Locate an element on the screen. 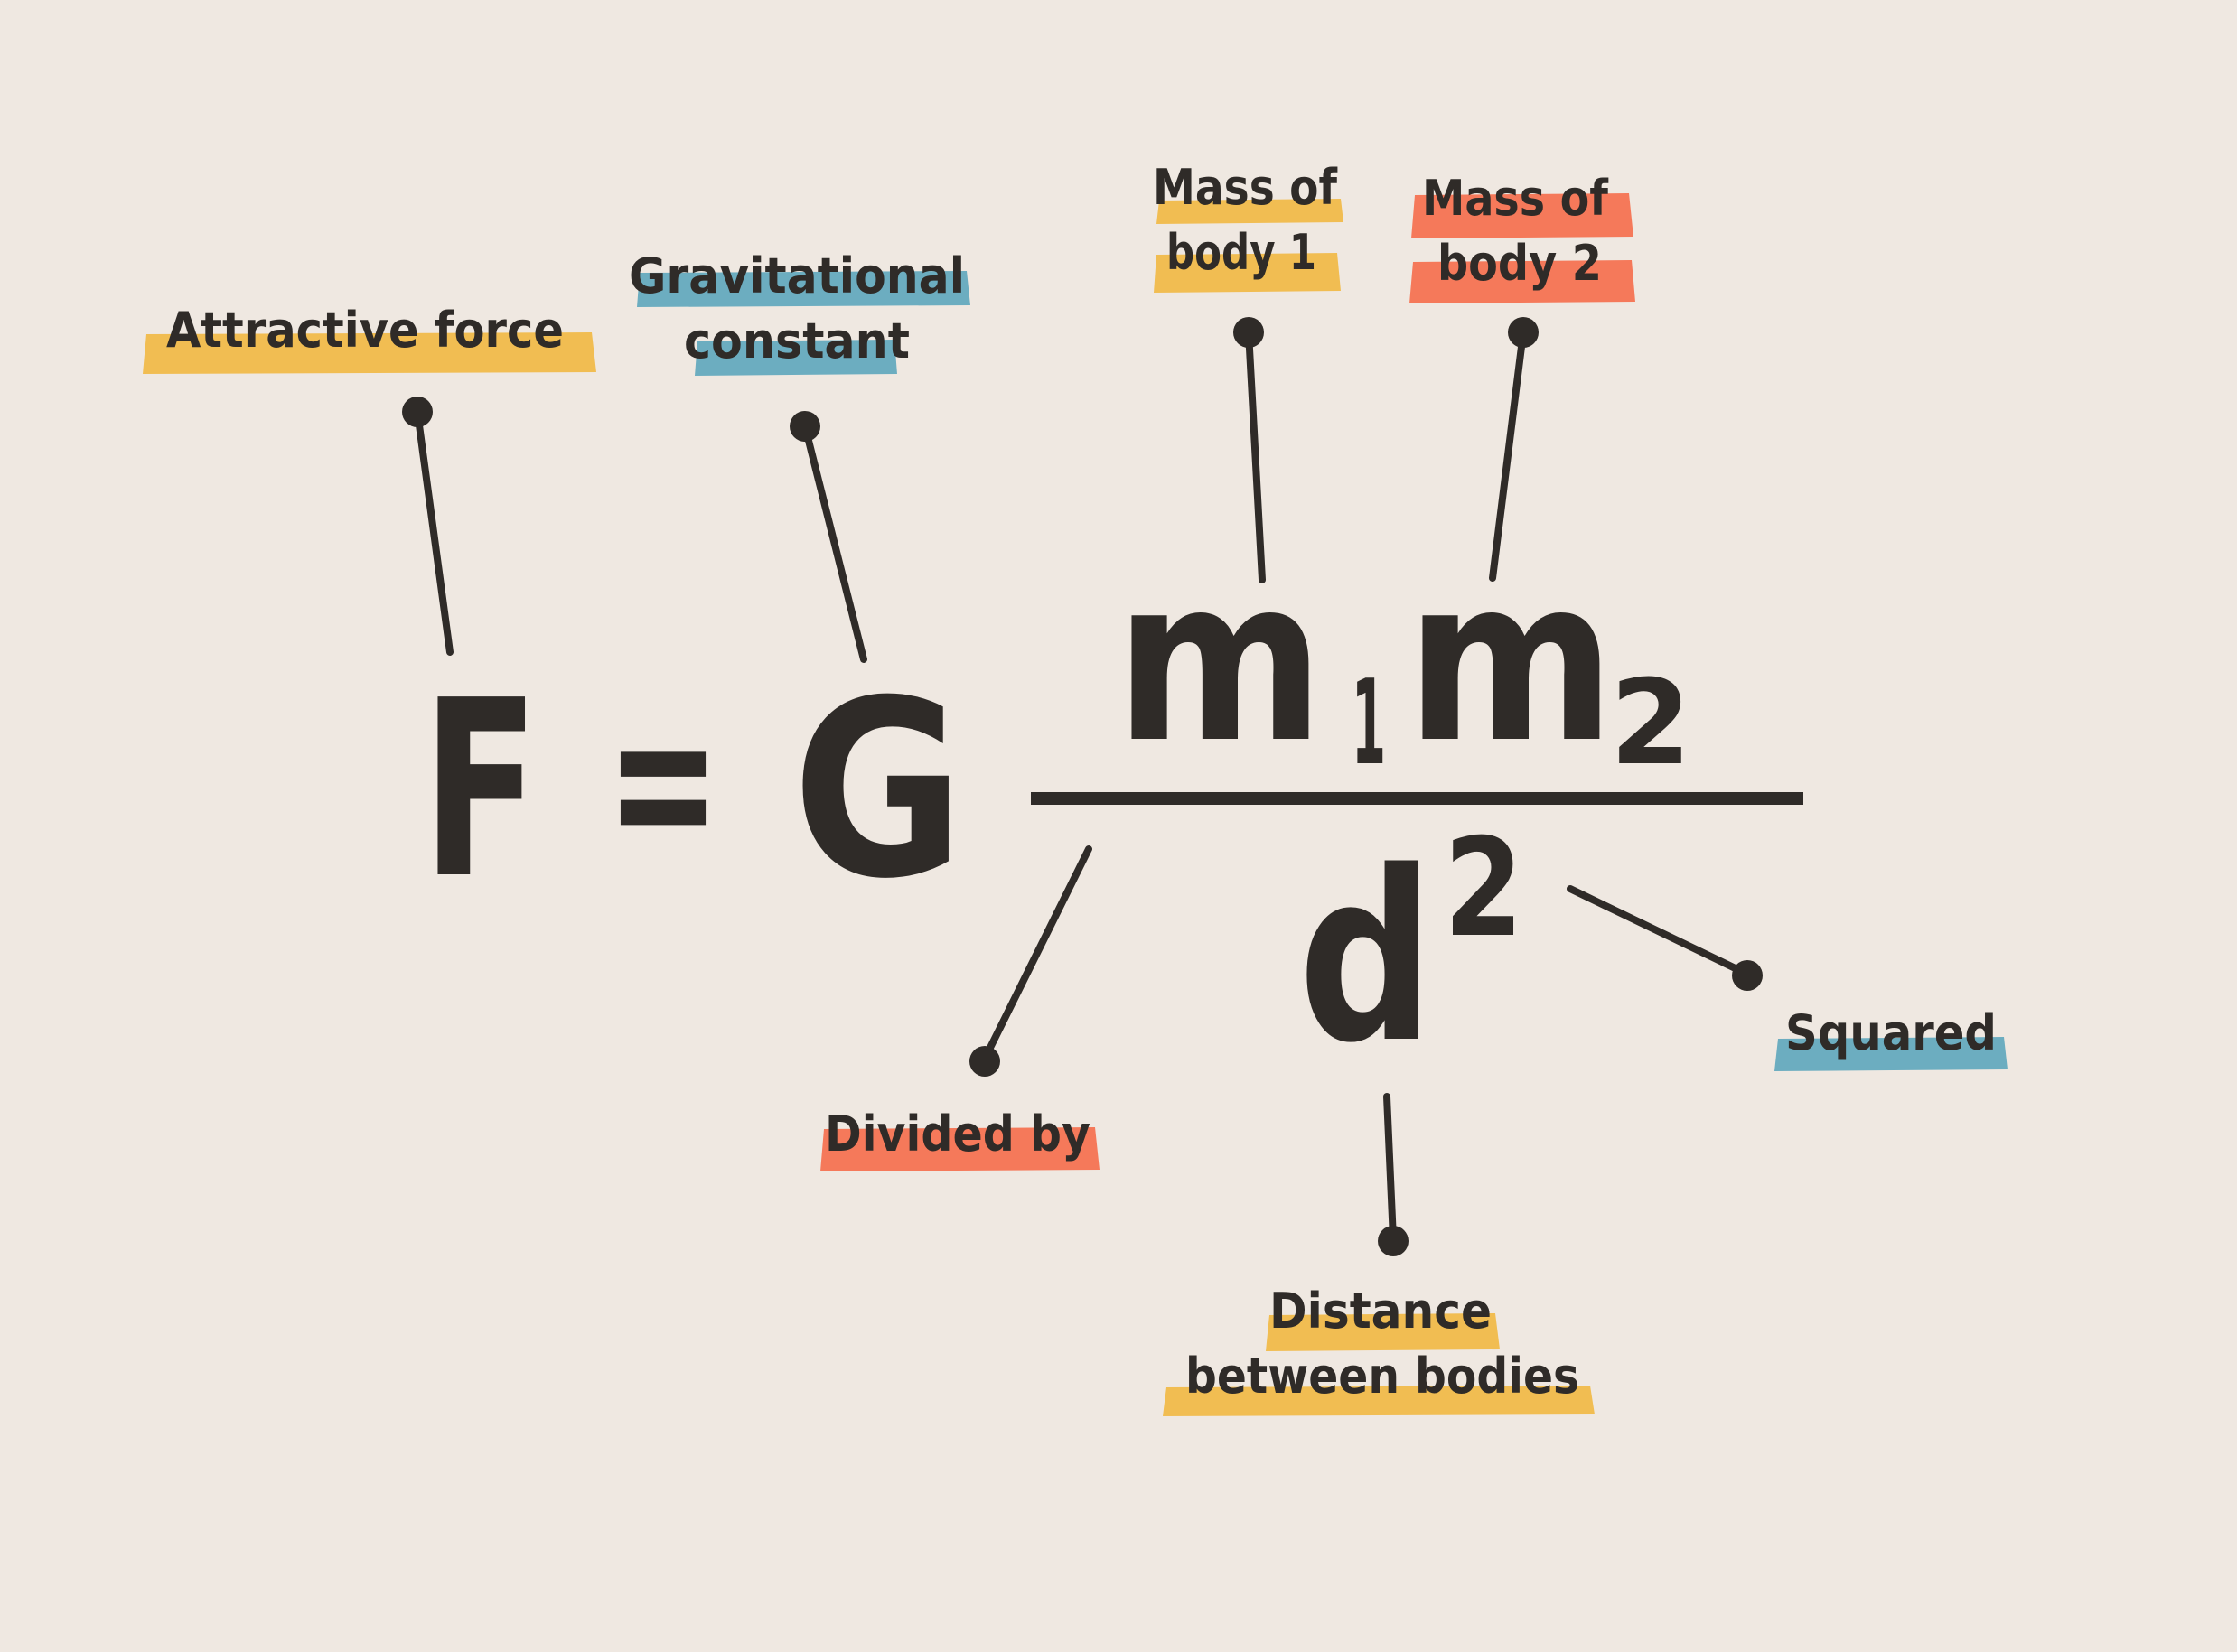  subscript-2: 2 is located at coordinates (1650, 722).